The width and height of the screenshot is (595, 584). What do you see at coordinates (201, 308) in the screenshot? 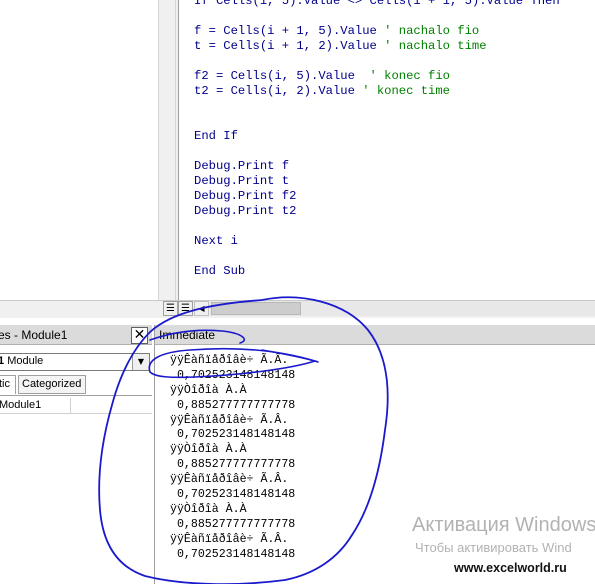
I see `scroll-left-arrow-icon: ◀` at bounding box center [201, 308].